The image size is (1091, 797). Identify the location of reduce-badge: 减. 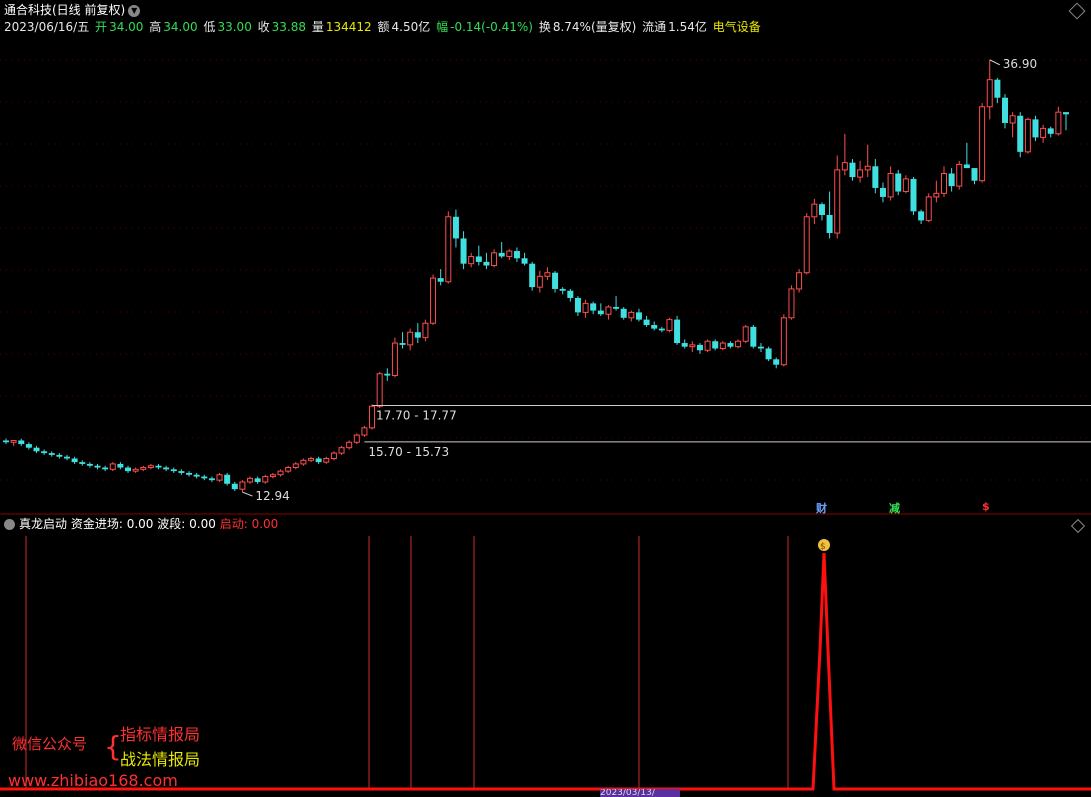
(894, 508).